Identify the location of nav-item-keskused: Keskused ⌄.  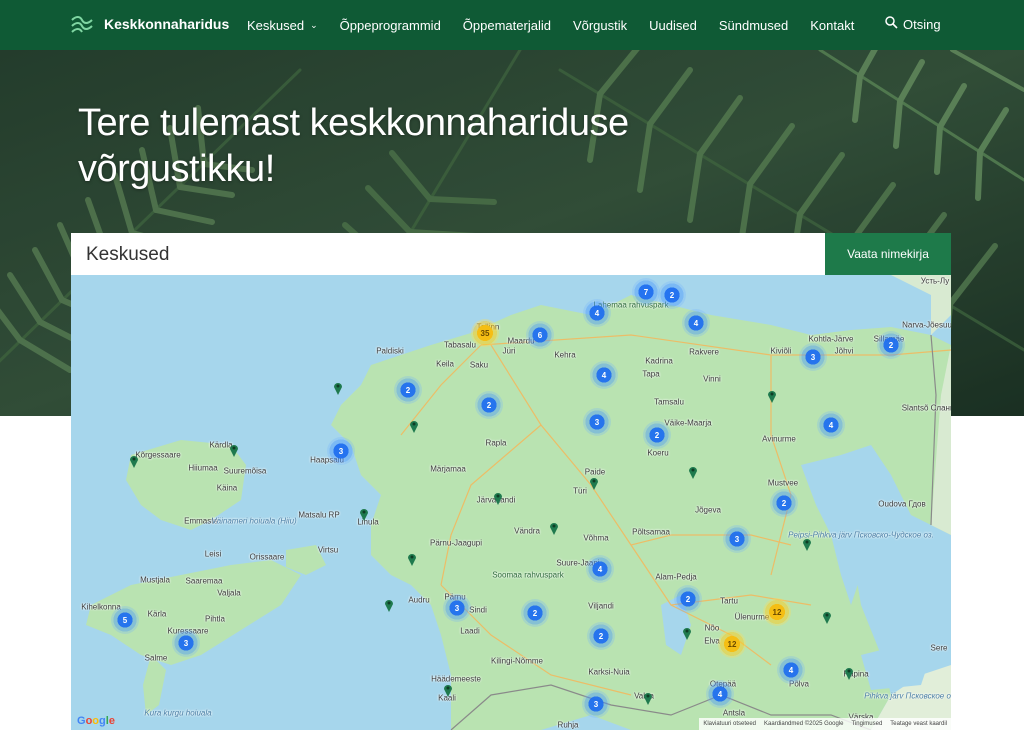
(282, 25).